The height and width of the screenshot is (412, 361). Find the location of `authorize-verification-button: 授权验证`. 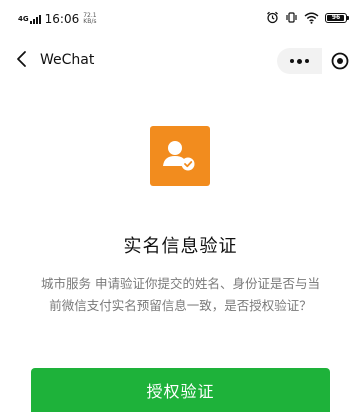

authorize-verification-button: 授权验证 is located at coordinates (180, 390).